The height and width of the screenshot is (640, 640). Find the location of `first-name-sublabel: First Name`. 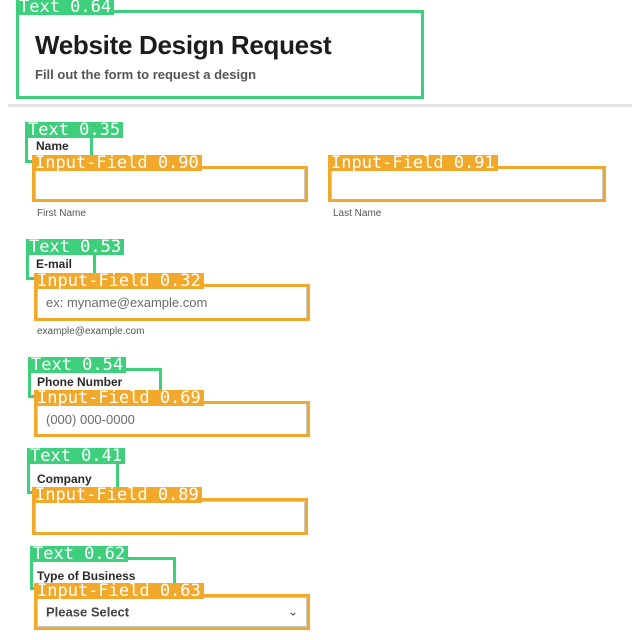

first-name-sublabel: First Name is located at coordinates (61, 213).